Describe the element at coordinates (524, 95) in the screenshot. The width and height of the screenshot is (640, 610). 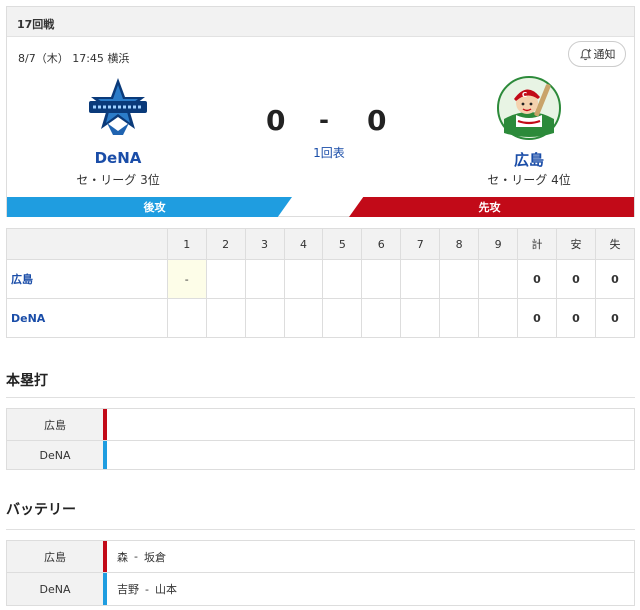
I see `svg-text: C` at that location.